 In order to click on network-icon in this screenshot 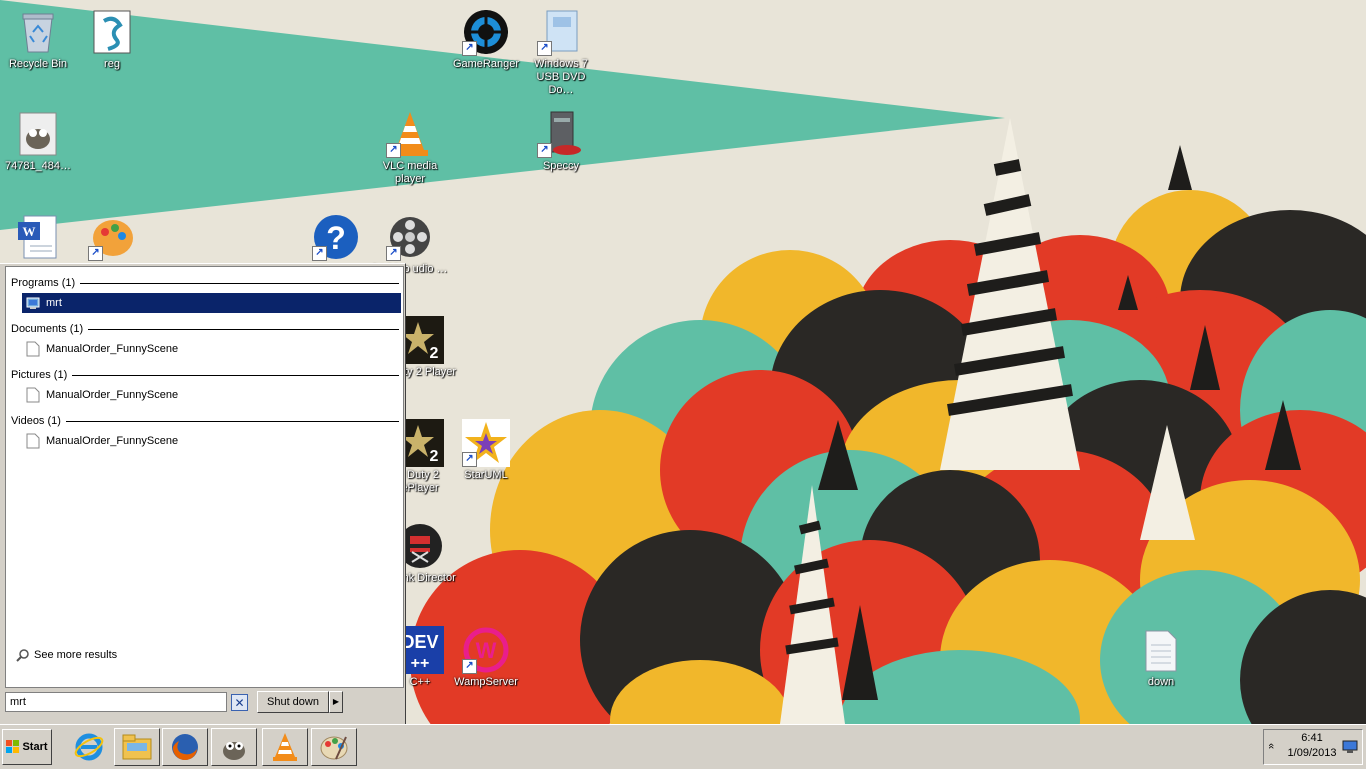, I will do `click(1350, 747)`.